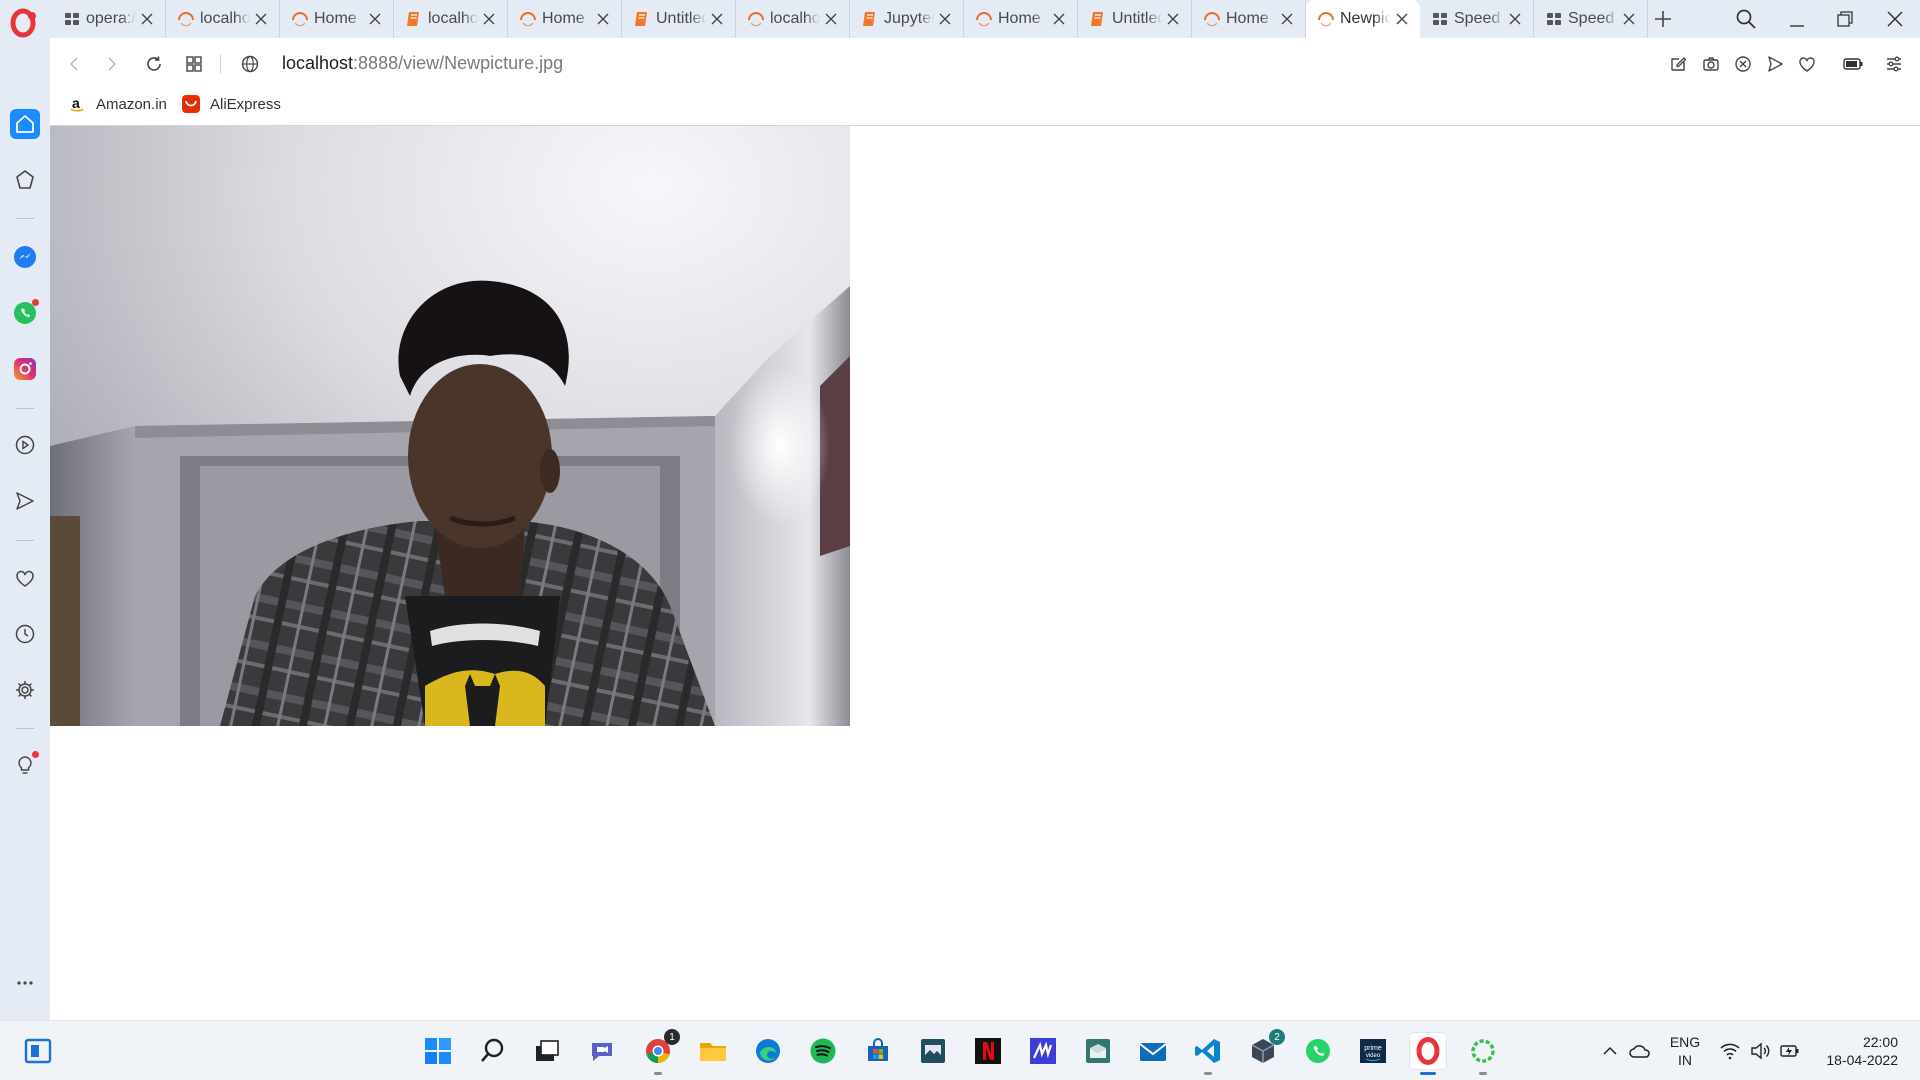  I want to click on input-language: ENG IN, so click(1685, 1051).